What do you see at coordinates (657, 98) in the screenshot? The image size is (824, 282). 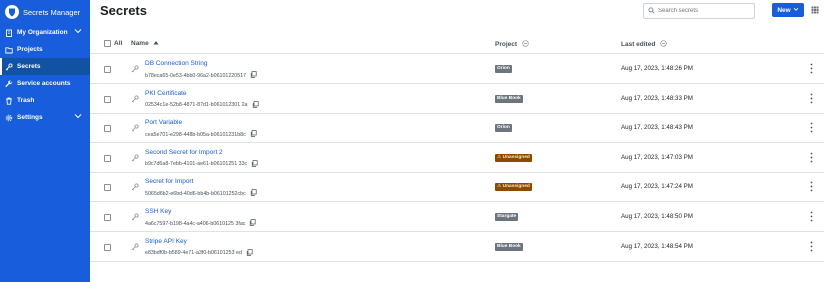 I see `last-edited-date: Aug 17, 2023, 1:48:33 PM` at bounding box center [657, 98].